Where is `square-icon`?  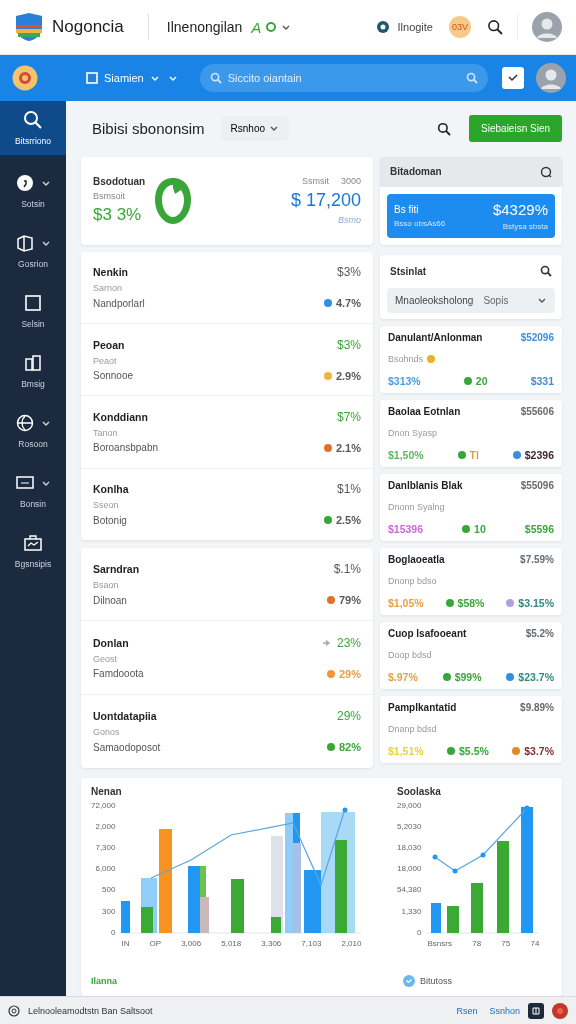
square-icon is located at coordinates (33, 303).